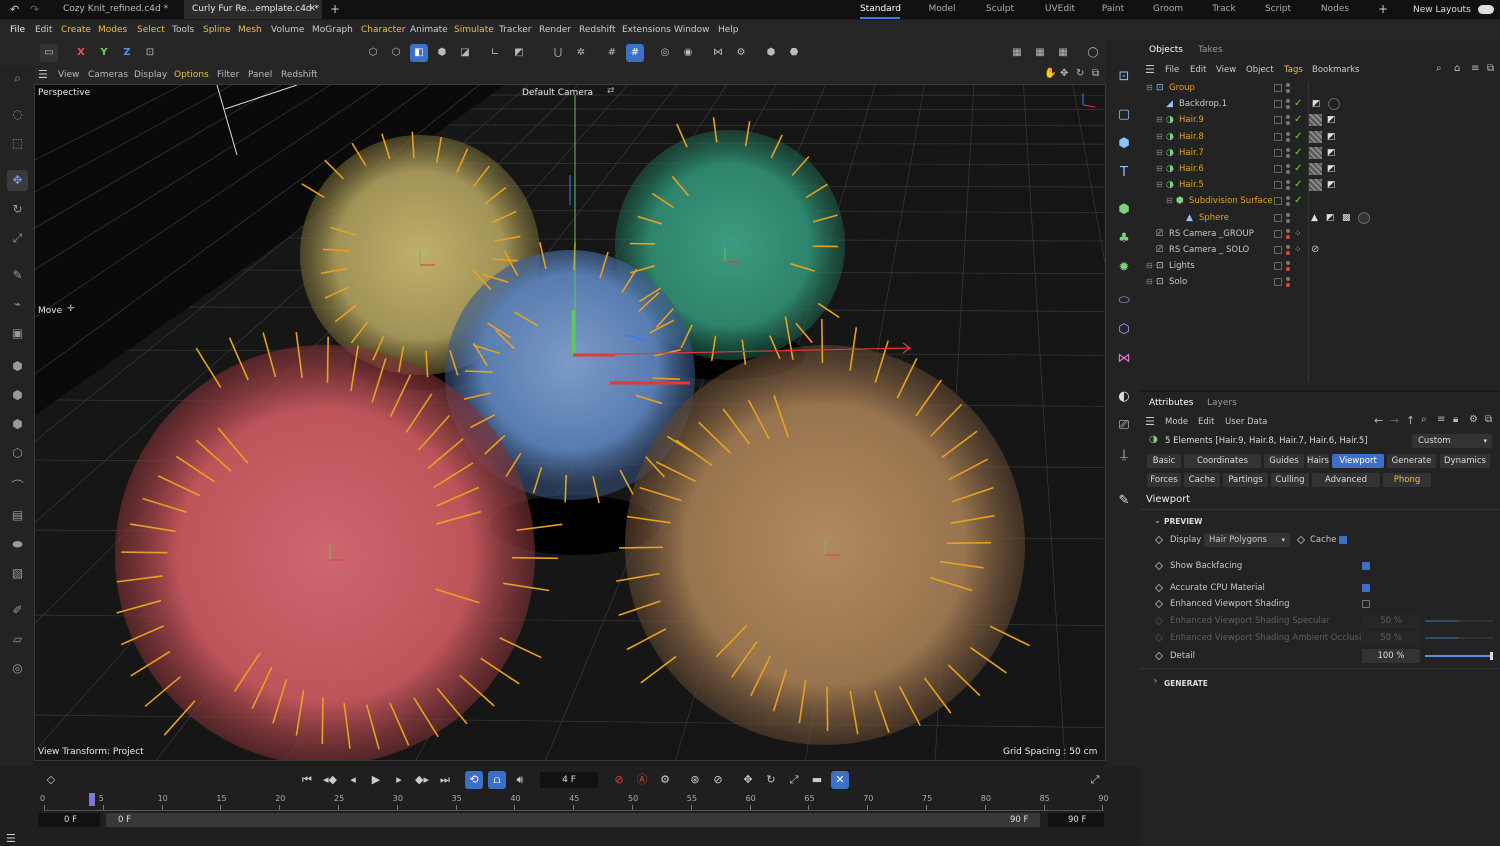 The height and width of the screenshot is (846, 1500). Describe the element at coordinates (1172, 70) in the screenshot. I see `objects-menu-file: File` at that location.